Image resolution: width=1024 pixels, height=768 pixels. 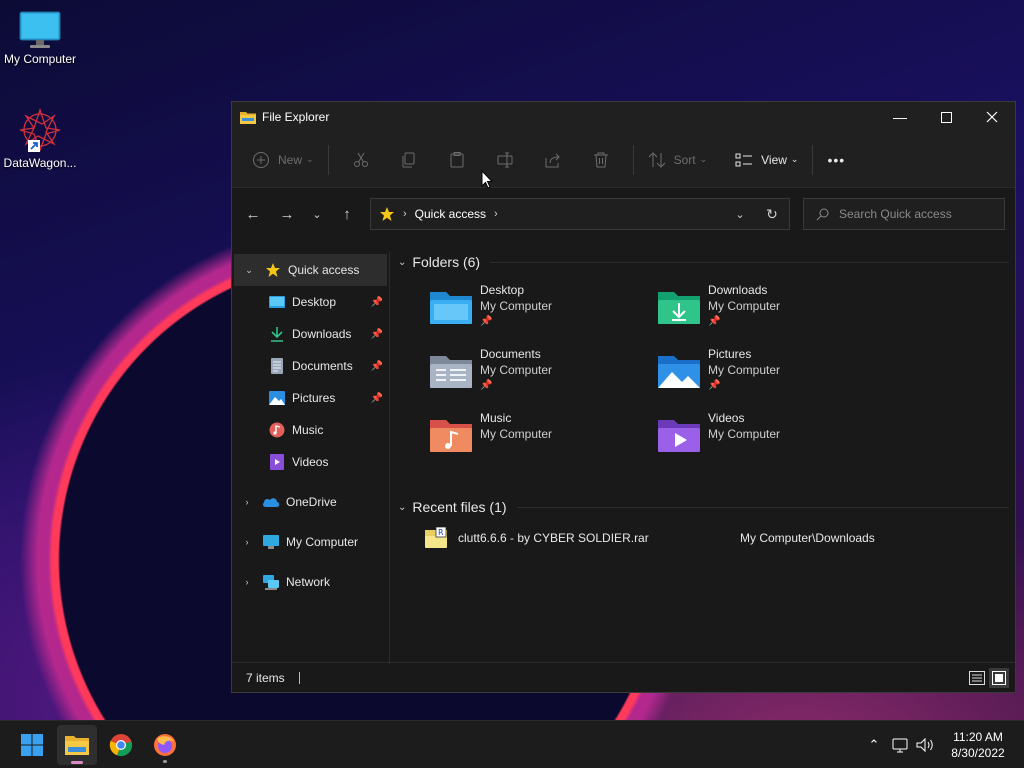 I want to click on system-clock: 11:20 AM 8/30/2022, so click(x=978, y=745).